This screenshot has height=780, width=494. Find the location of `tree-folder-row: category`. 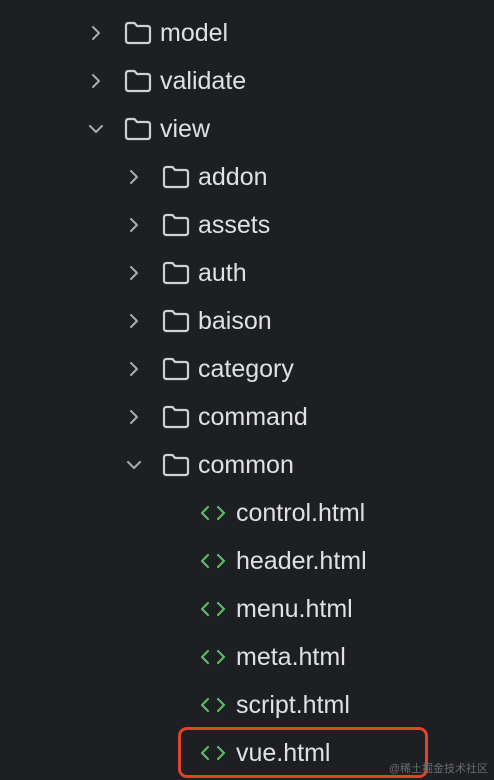

tree-folder-row: category is located at coordinates (247, 369).